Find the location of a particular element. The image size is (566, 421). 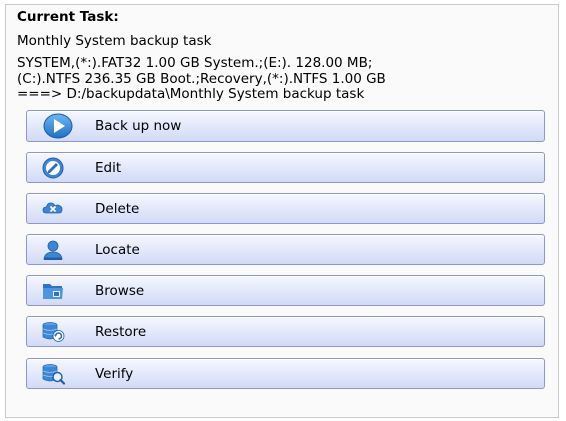

verify-button: Verify is located at coordinates (285, 373).